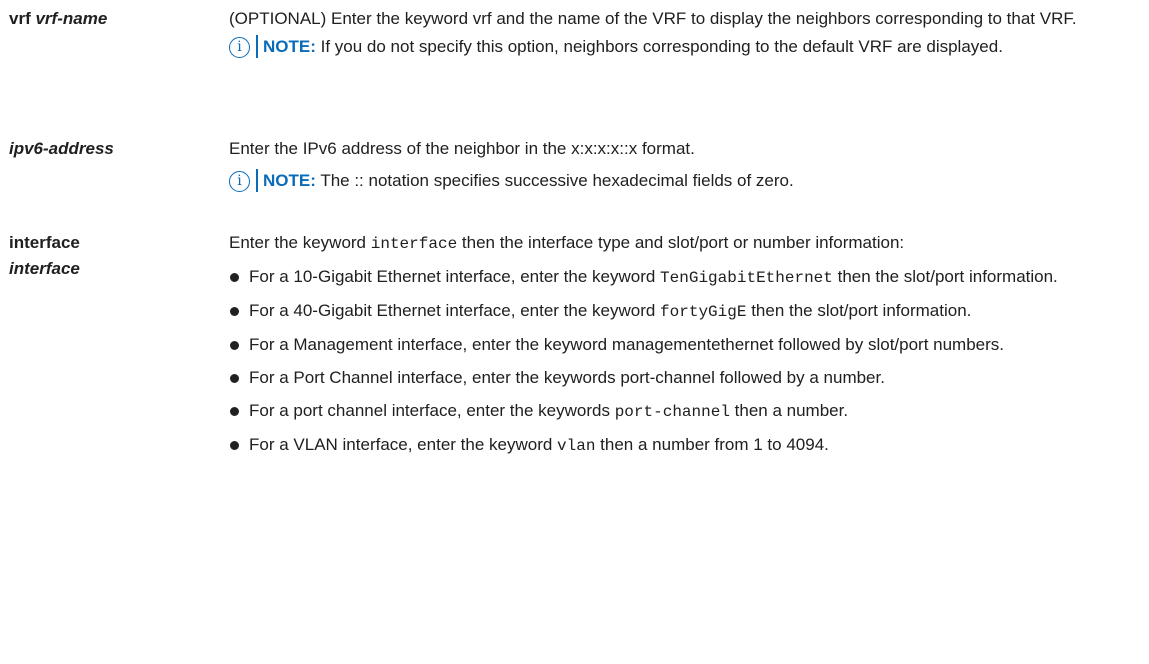  Describe the element at coordinates (109, 19) in the screenshot. I see `param-term: vrf vrf-name` at that location.